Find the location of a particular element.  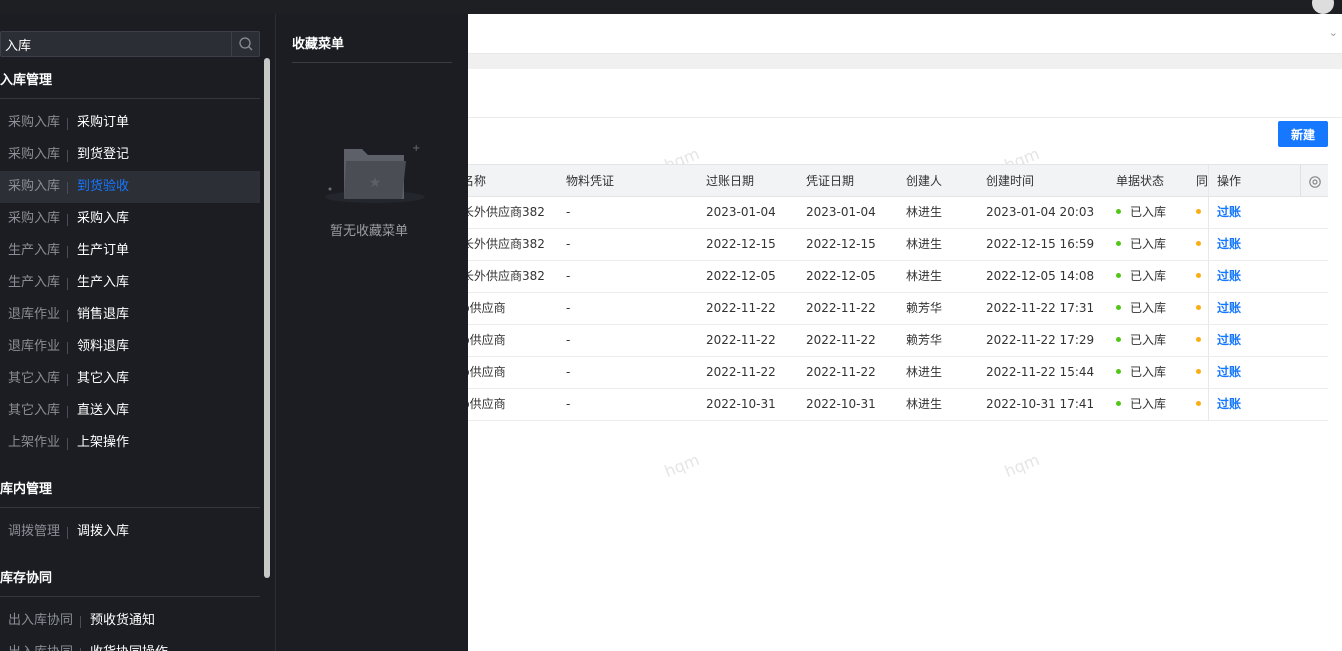

menu-item: 采购入库 采购入库 is located at coordinates (130, 219).